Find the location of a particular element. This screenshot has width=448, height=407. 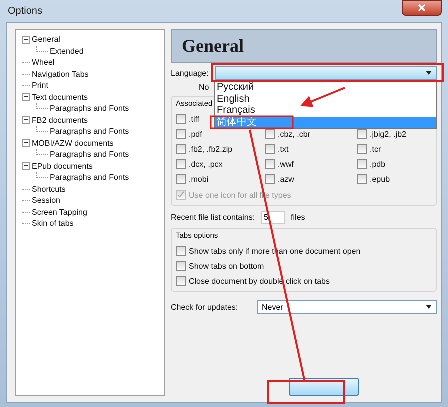

close-button is located at coordinates (422, 8).